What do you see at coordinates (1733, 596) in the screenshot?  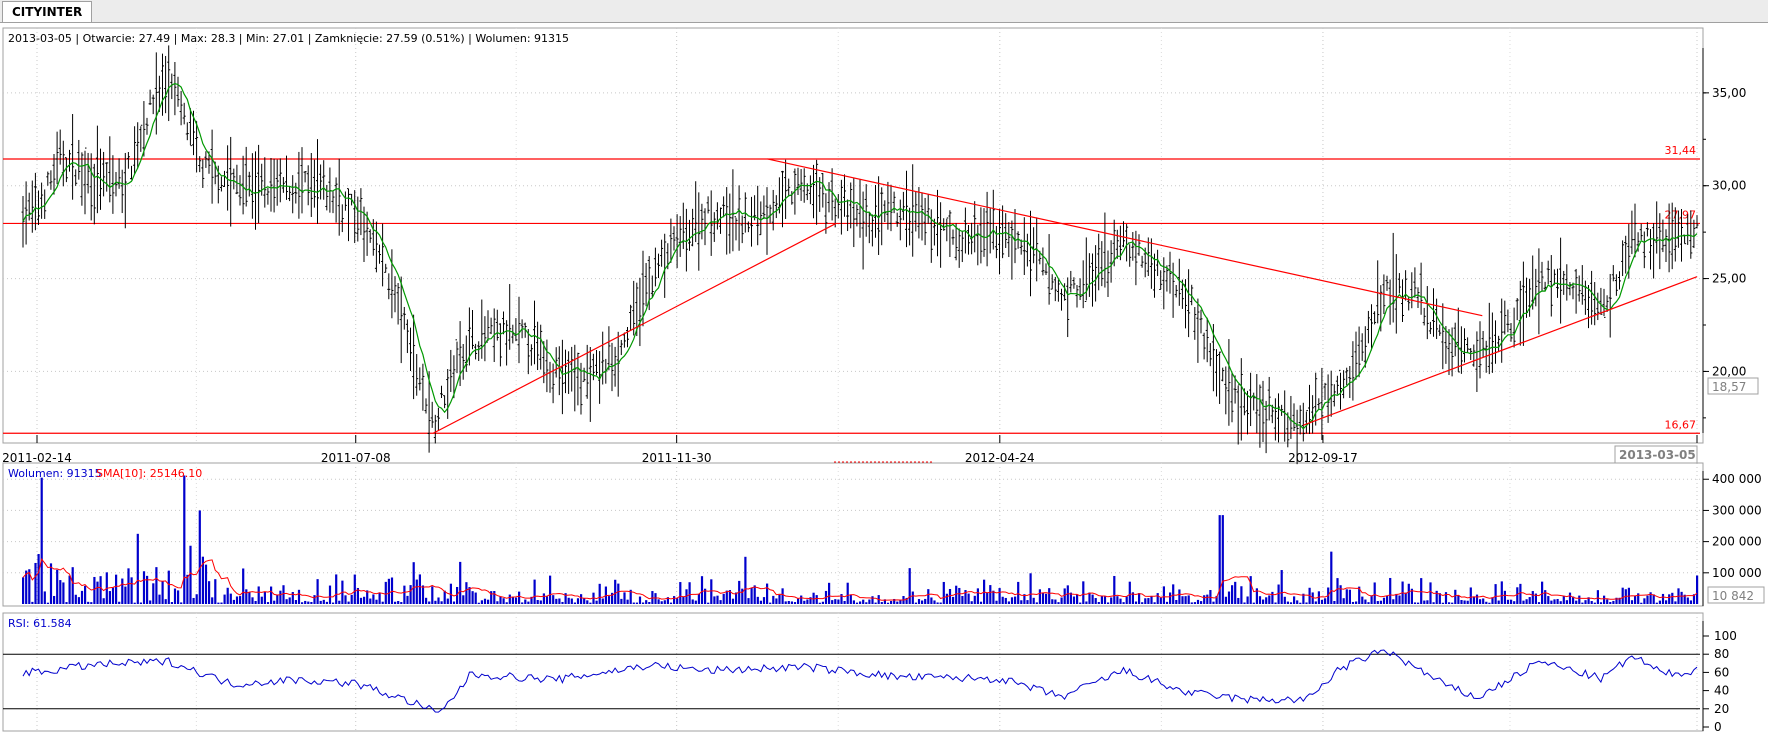 I see `volume-current-value: 10 842` at bounding box center [1733, 596].